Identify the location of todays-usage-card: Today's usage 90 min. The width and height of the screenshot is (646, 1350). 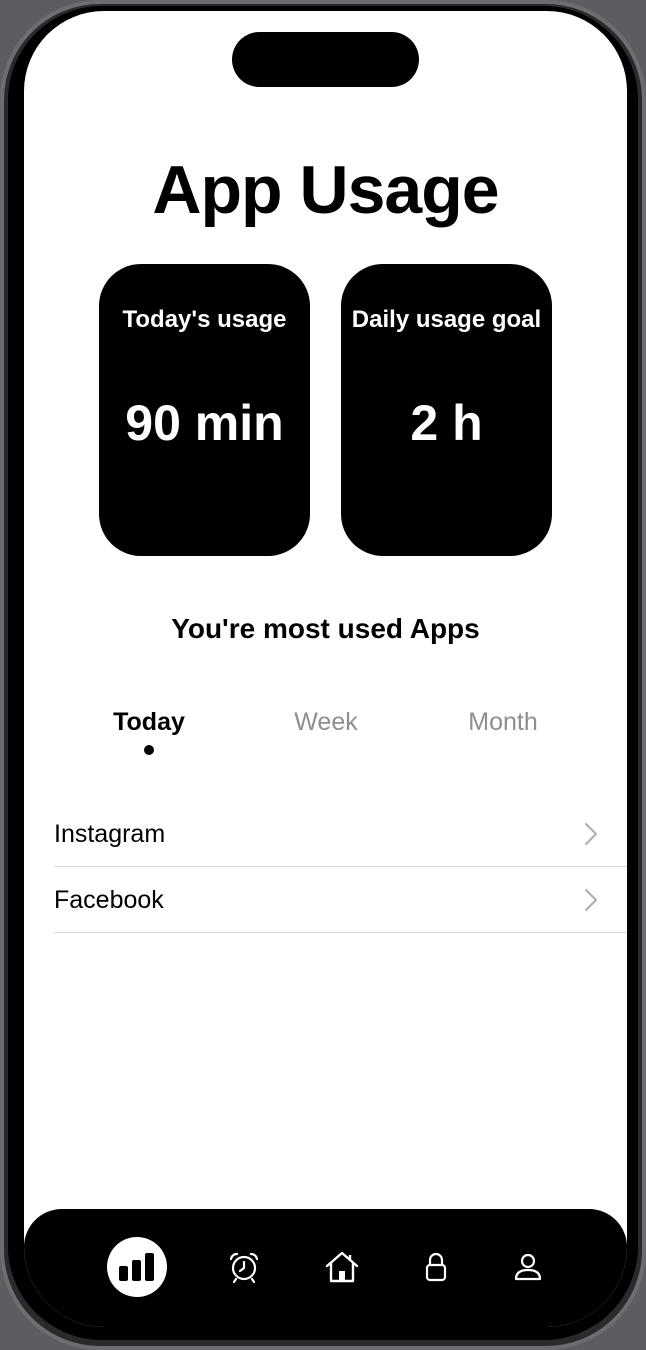
(204, 410).